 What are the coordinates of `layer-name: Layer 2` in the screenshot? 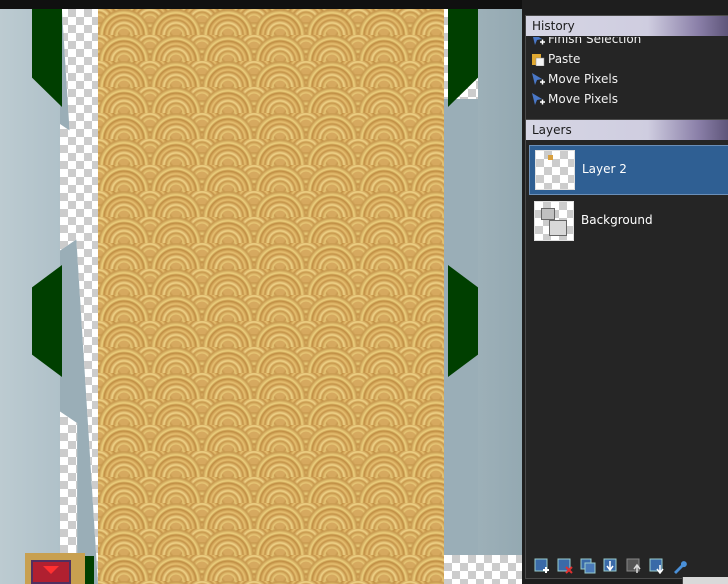 It's located at (604, 169).